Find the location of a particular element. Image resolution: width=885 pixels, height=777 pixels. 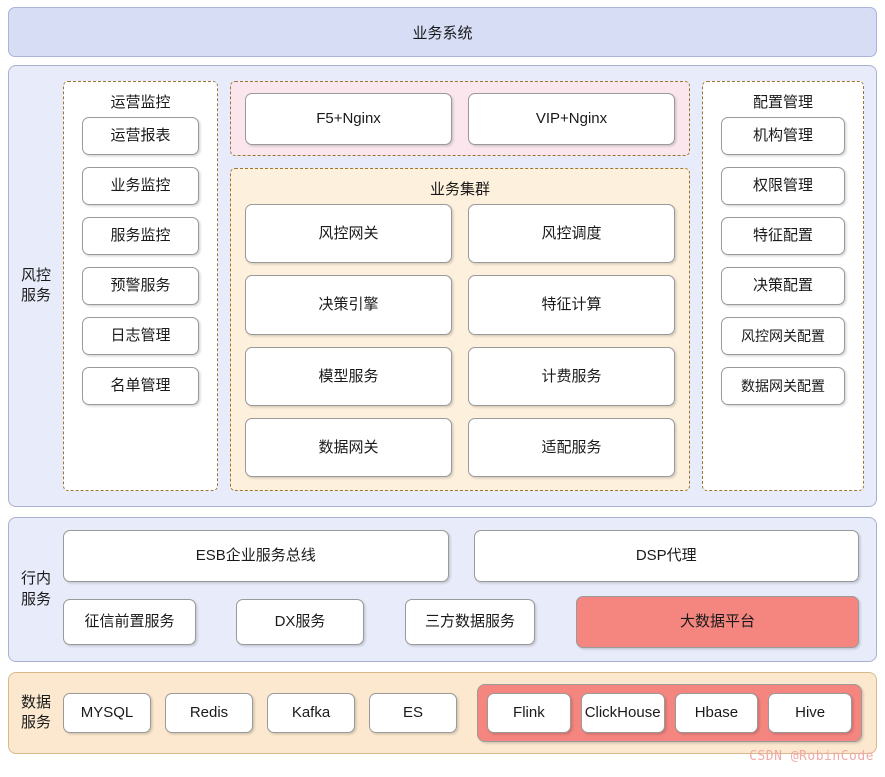

node-label: 机构管理 is located at coordinates (782, 136).